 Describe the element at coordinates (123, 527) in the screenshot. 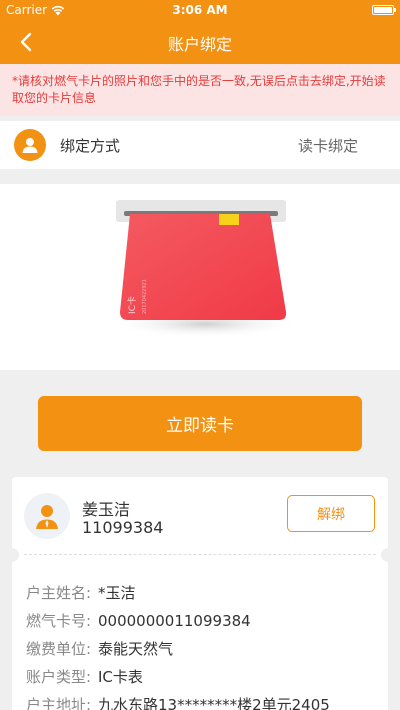

I see `account-id: 11099384` at that location.